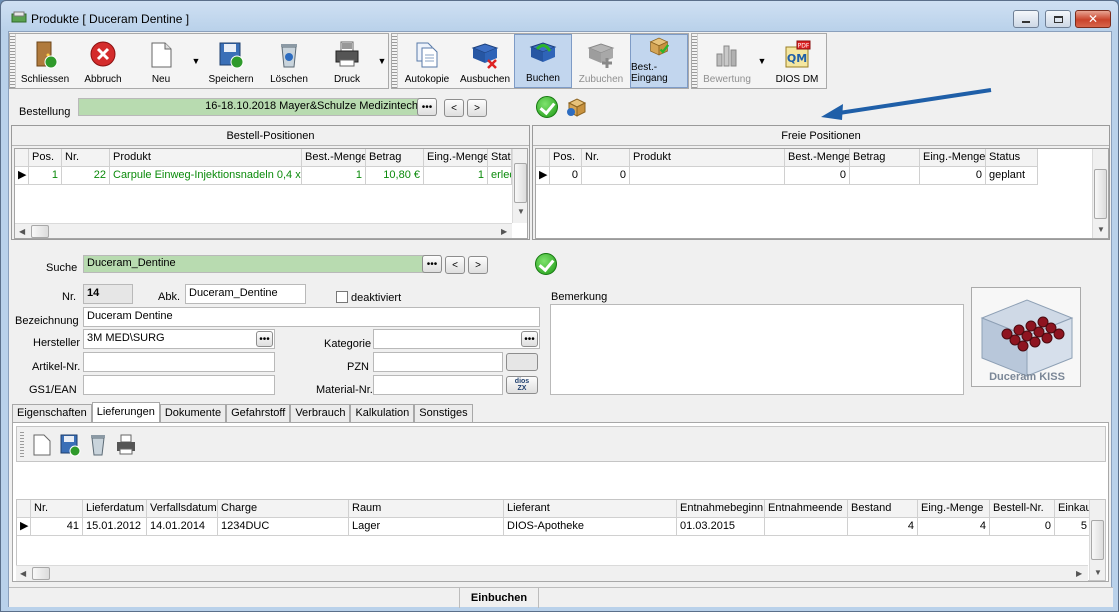 The height and width of the screenshot is (612, 1119). What do you see at coordinates (757, 349) in the screenshot?
I see `bemerkung-field` at bounding box center [757, 349].